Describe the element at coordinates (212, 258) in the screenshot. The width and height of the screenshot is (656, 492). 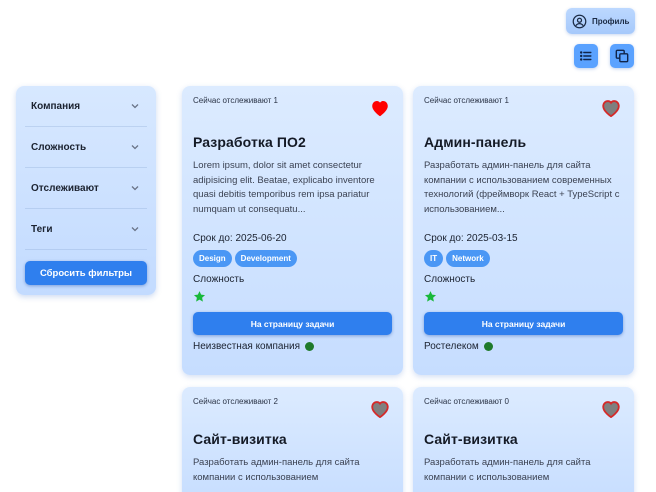
I see `tag: Design` at that location.